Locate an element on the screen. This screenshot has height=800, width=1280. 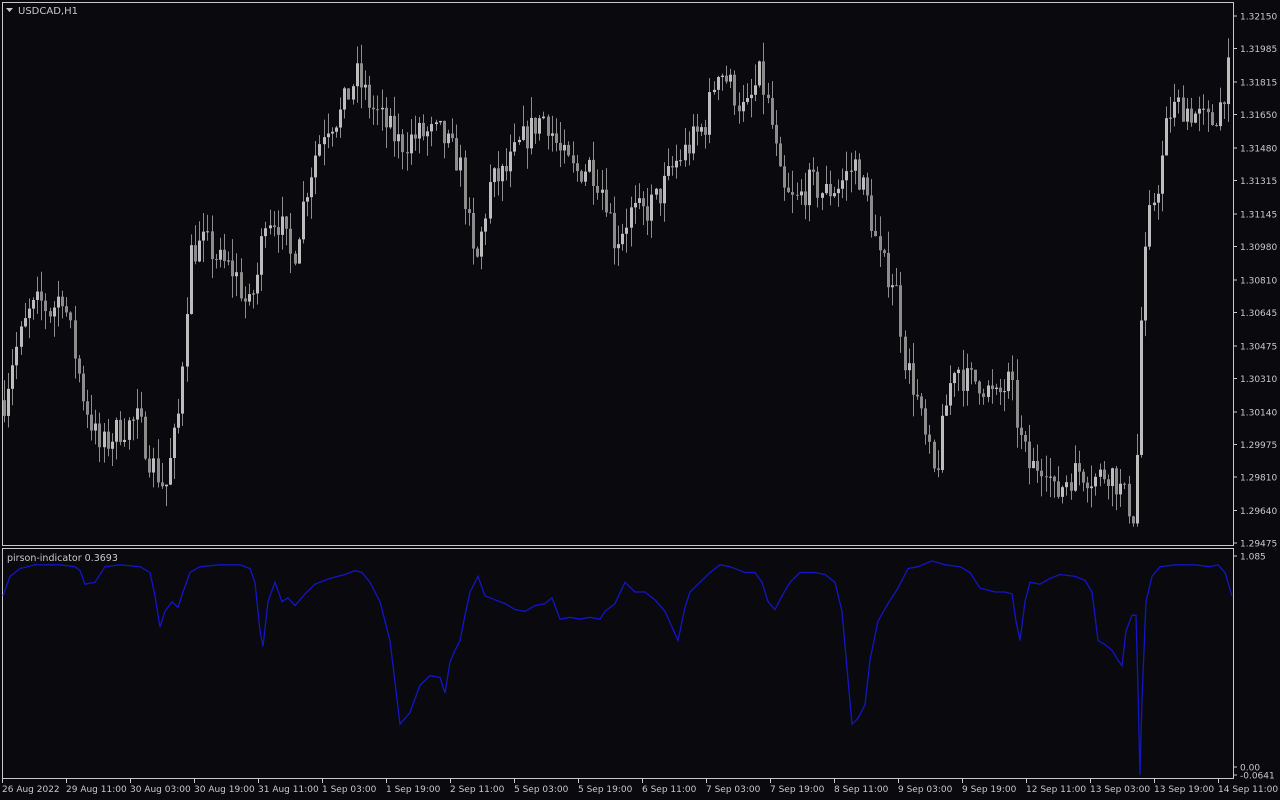
indicator-tick-label: 1.085 is located at coordinates (1253, 558).